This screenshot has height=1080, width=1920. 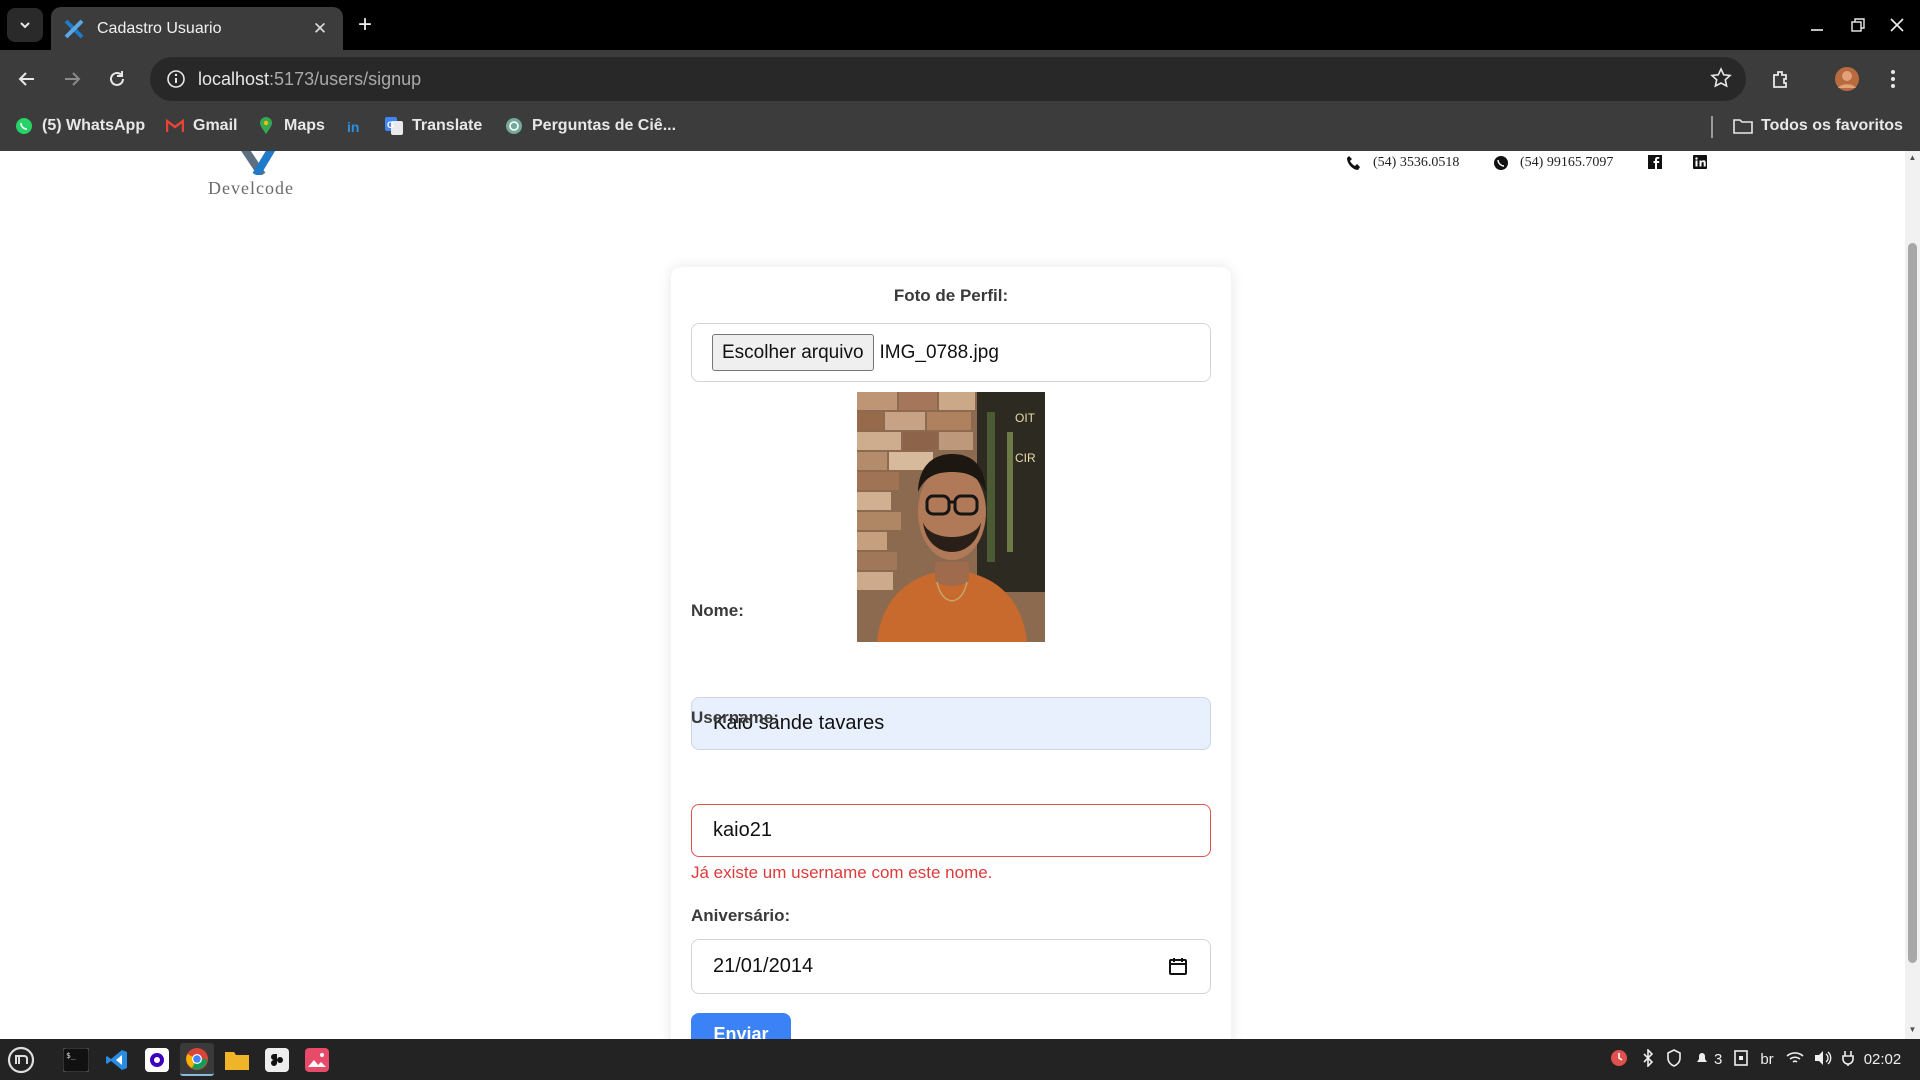 I want to click on insomnia-icon, so click(x=157, y=1059).